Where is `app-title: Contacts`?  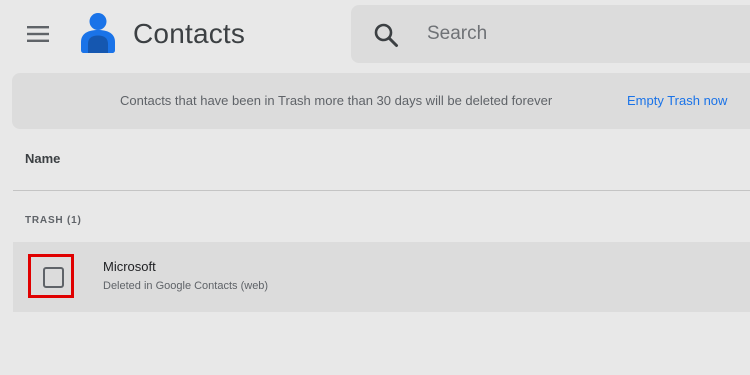
app-title: Contacts is located at coordinates (189, 33).